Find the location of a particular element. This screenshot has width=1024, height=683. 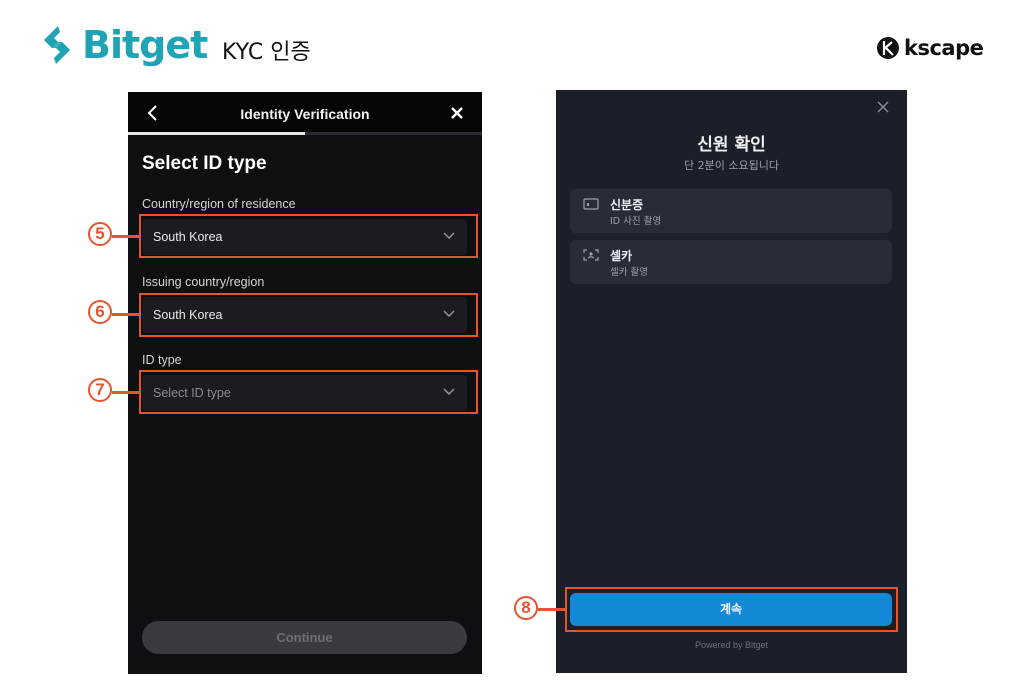

issuing-country-select: South Korea is located at coordinates (304, 315).